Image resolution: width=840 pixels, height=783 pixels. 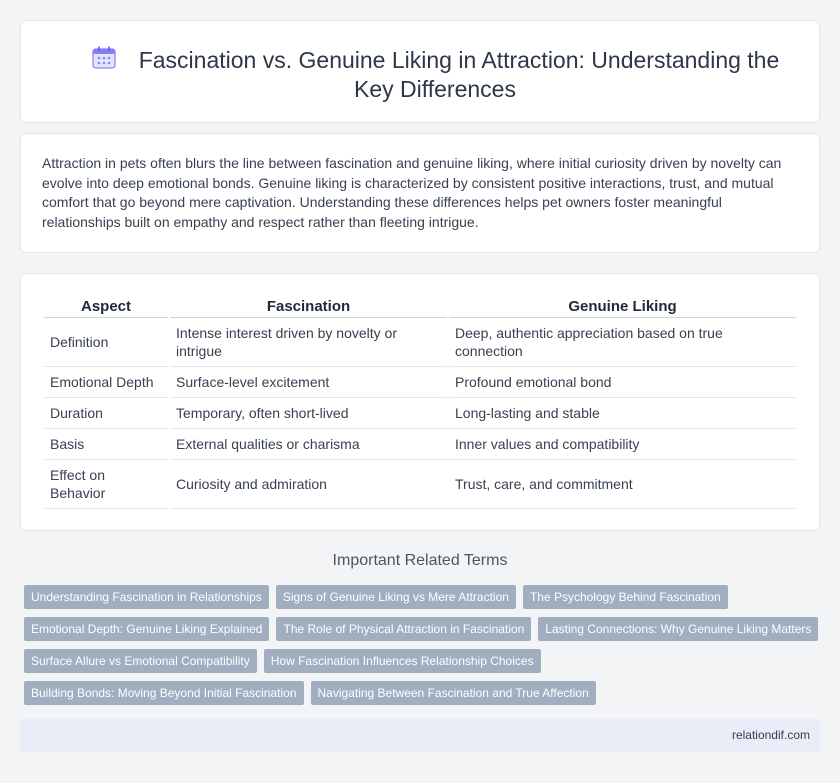 What do you see at coordinates (420, 735) in the screenshot?
I see `footer: relationdif.com` at bounding box center [420, 735].